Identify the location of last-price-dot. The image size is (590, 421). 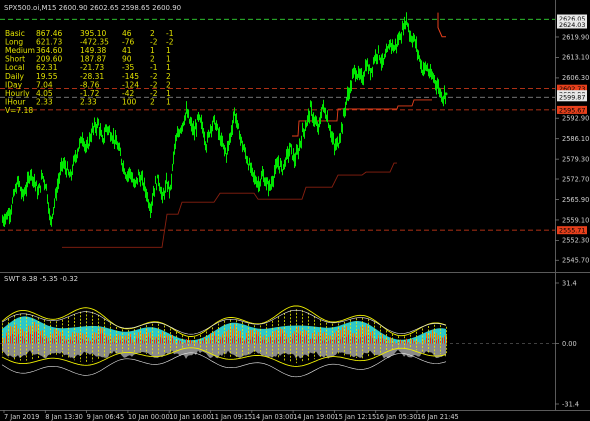
(446, 94).